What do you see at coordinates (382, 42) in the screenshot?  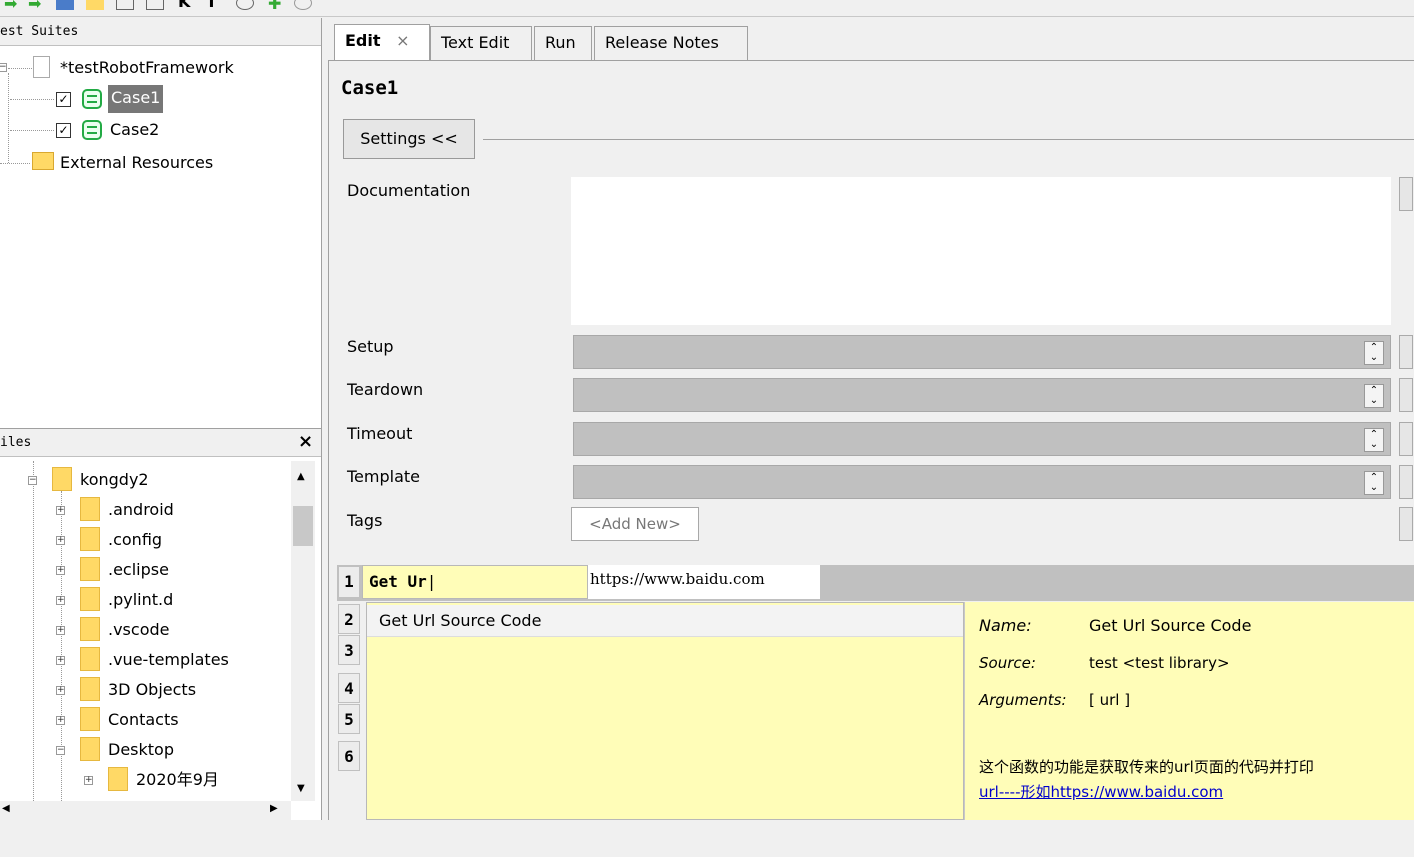 I see `tab-edit: Edit ×` at bounding box center [382, 42].